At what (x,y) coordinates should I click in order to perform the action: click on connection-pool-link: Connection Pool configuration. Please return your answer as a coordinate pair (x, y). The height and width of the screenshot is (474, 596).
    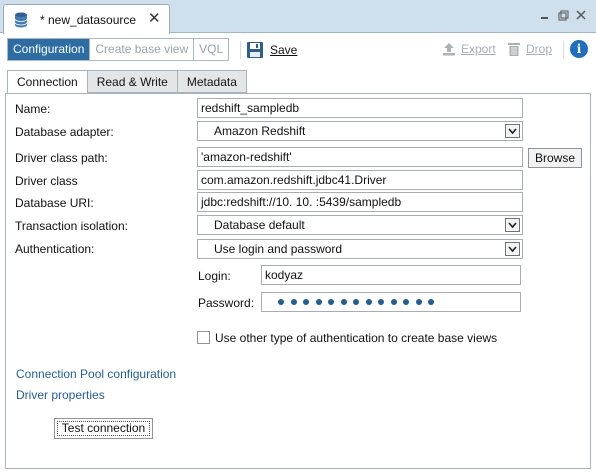
    Looking at the image, I should click on (96, 374).